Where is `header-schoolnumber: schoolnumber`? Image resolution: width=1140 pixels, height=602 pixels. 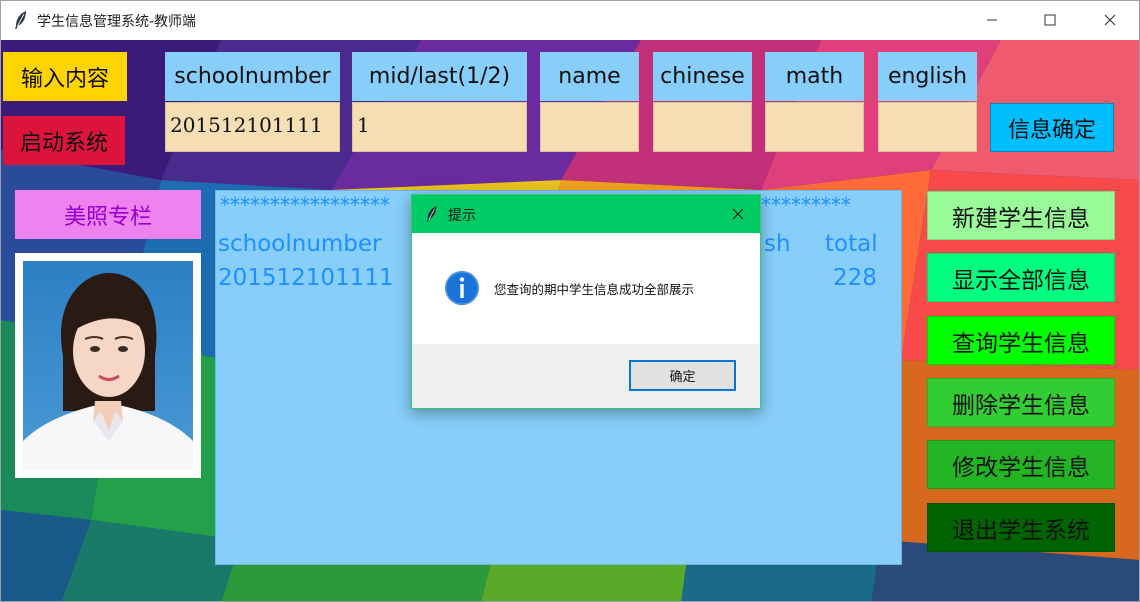
header-schoolnumber: schoolnumber is located at coordinates (252, 76).